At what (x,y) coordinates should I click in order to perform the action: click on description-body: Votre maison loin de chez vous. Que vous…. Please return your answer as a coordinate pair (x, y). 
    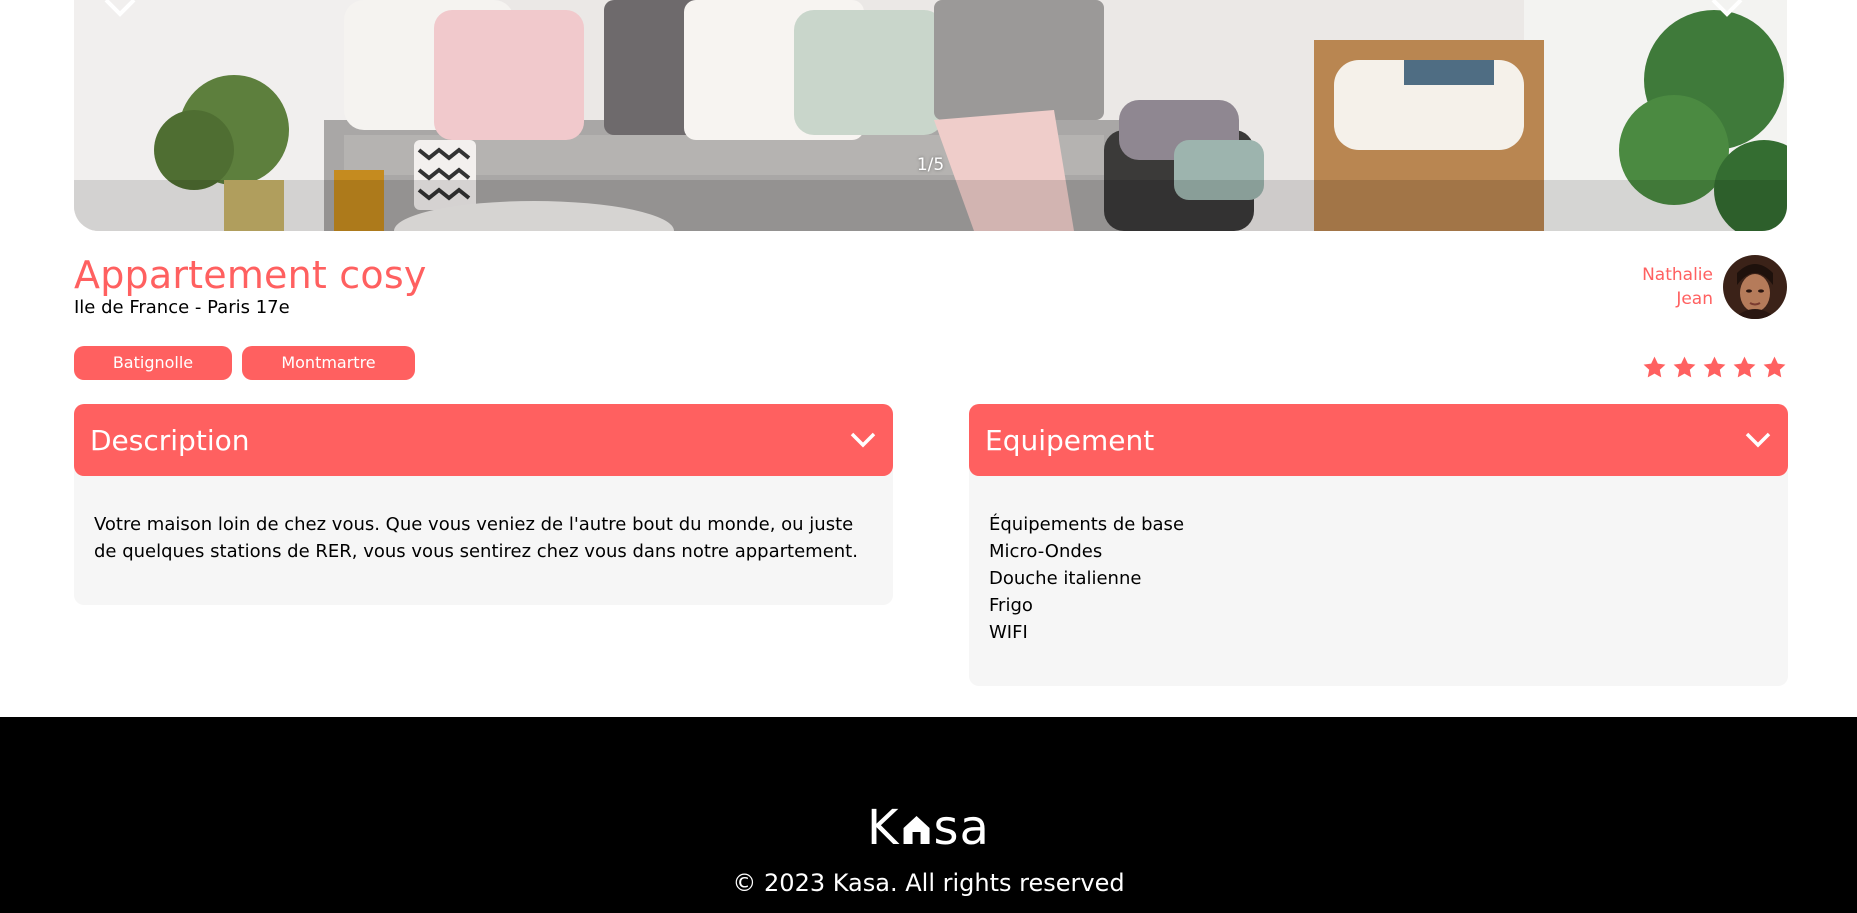
    Looking at the image, I should click on (483, 537).